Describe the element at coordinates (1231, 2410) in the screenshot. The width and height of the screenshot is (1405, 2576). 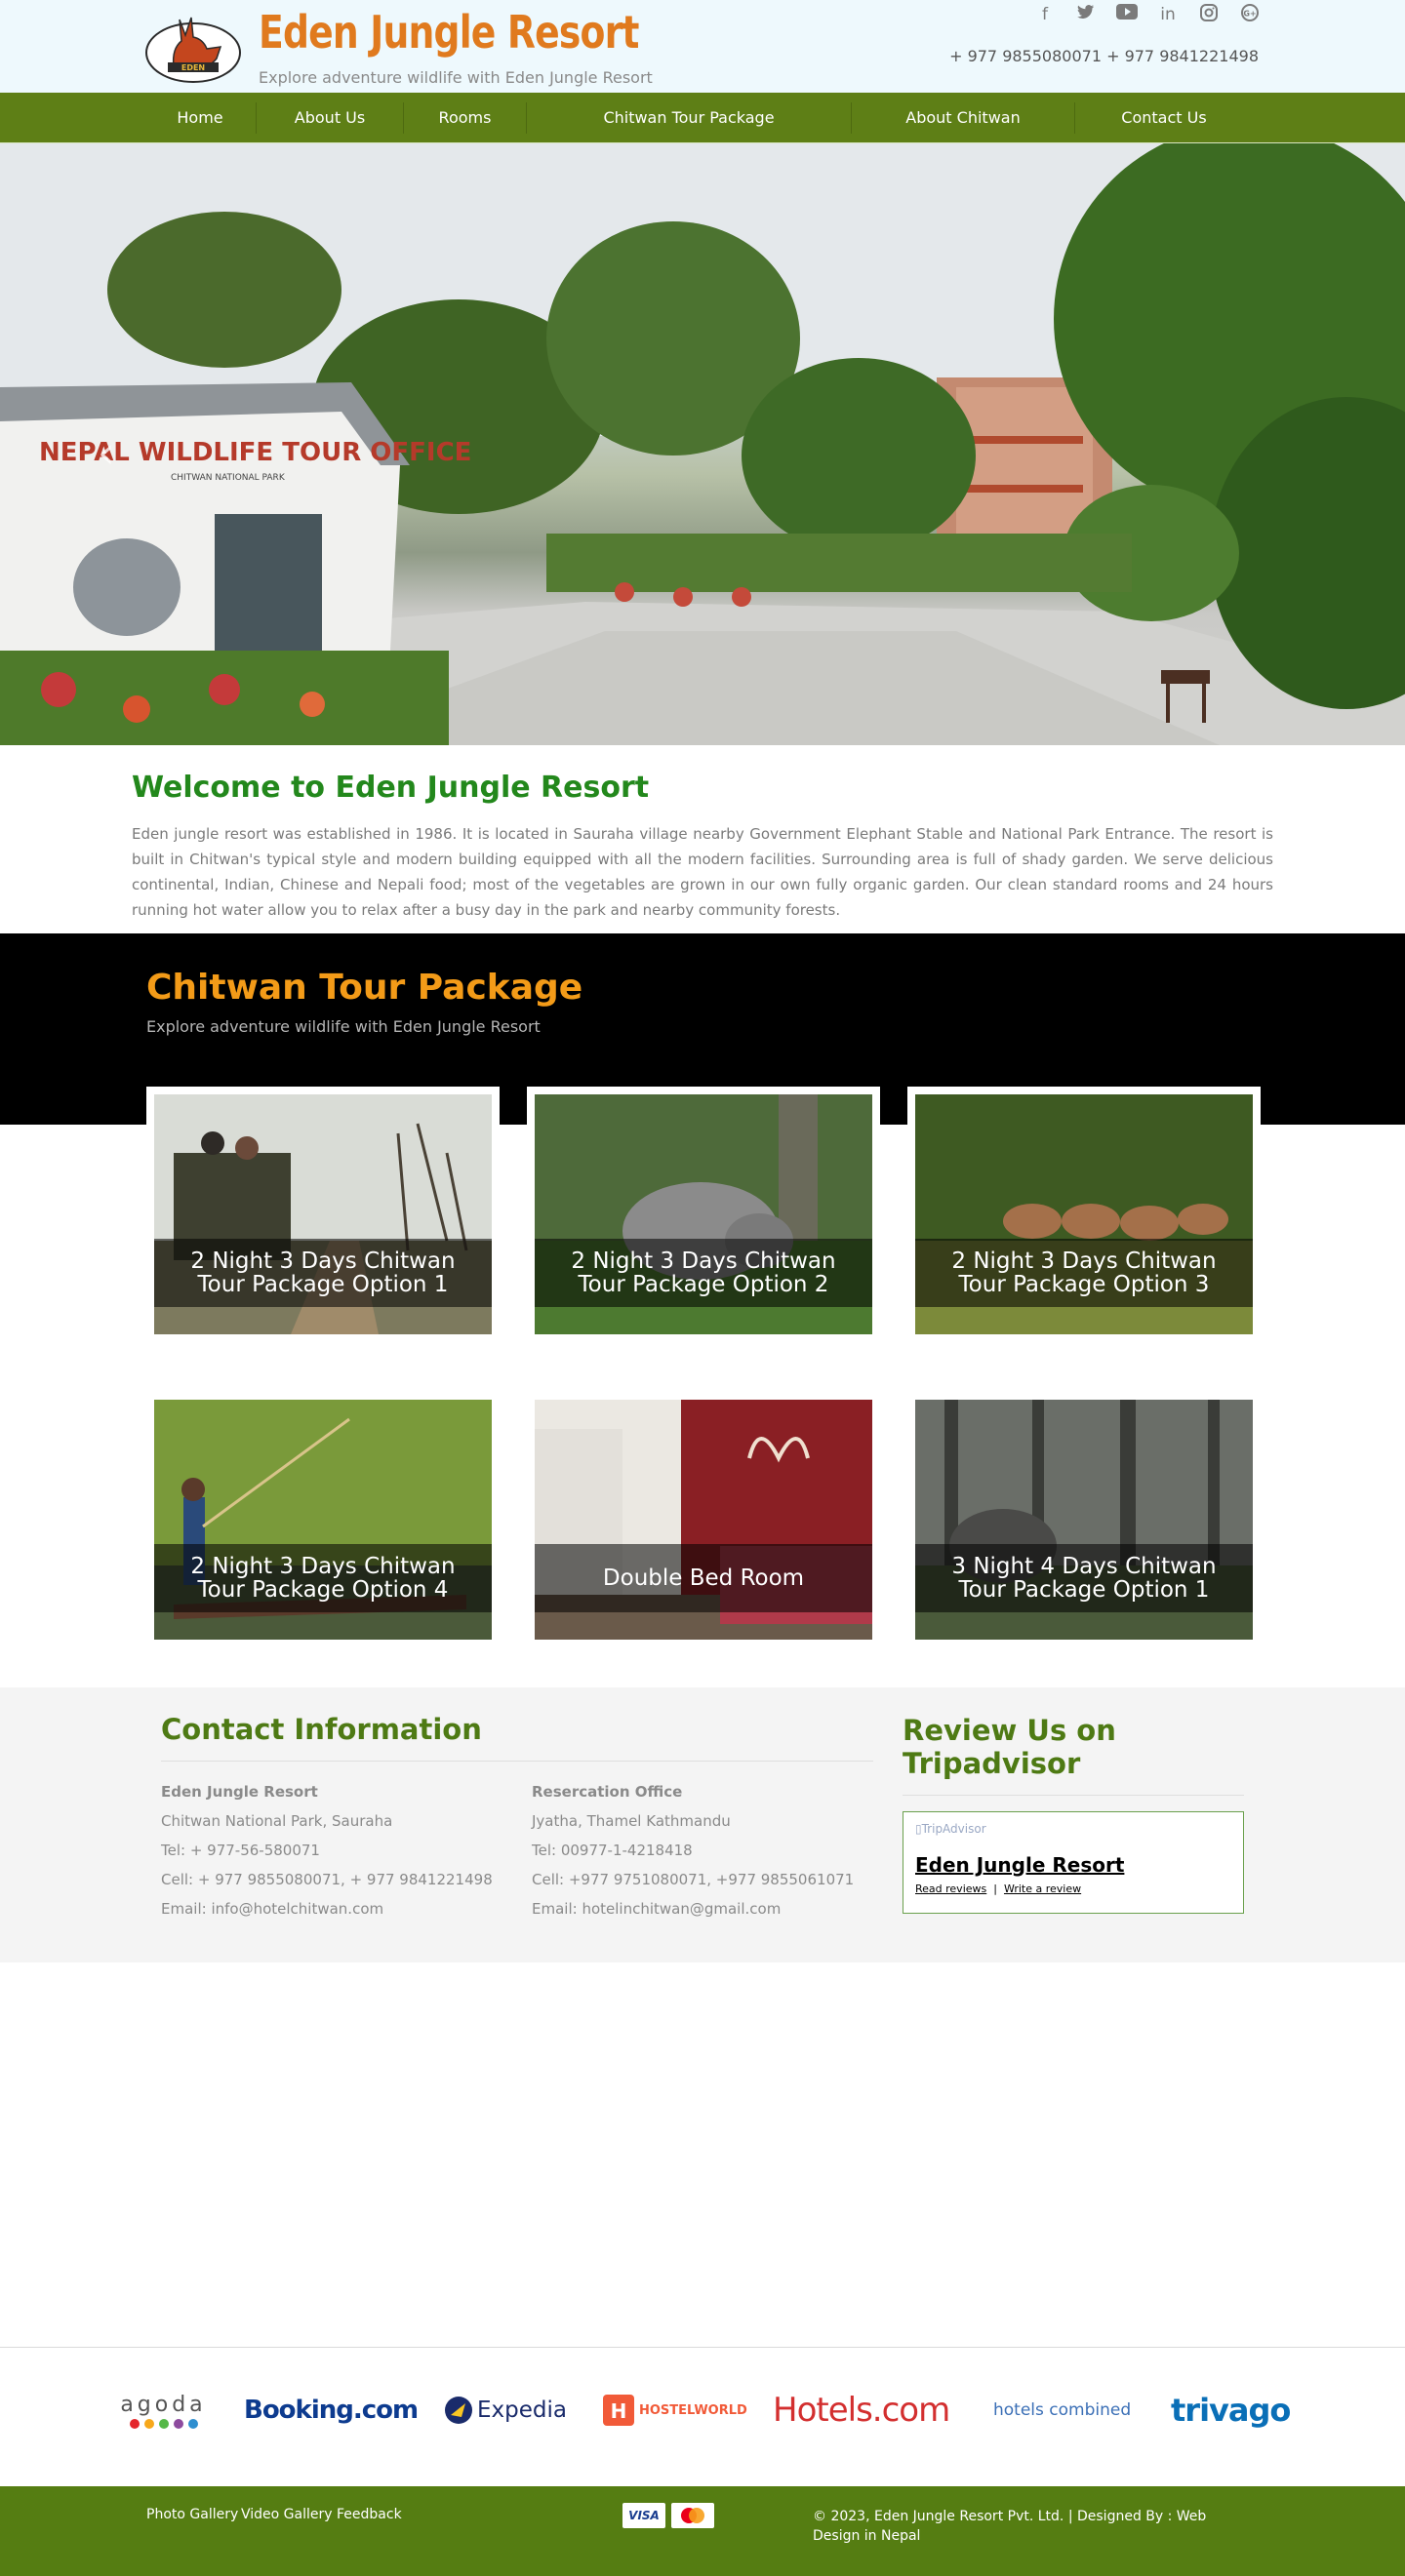
I see `trivago-logo: trivago` at that location.